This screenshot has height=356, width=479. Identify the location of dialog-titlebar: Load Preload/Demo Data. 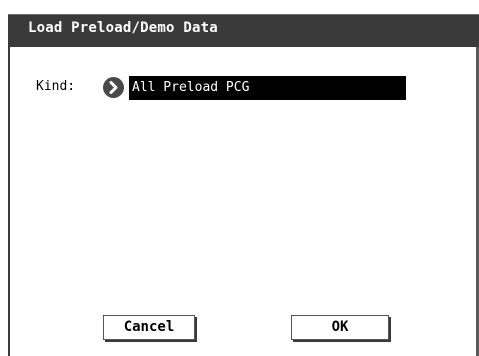
(243, 30).